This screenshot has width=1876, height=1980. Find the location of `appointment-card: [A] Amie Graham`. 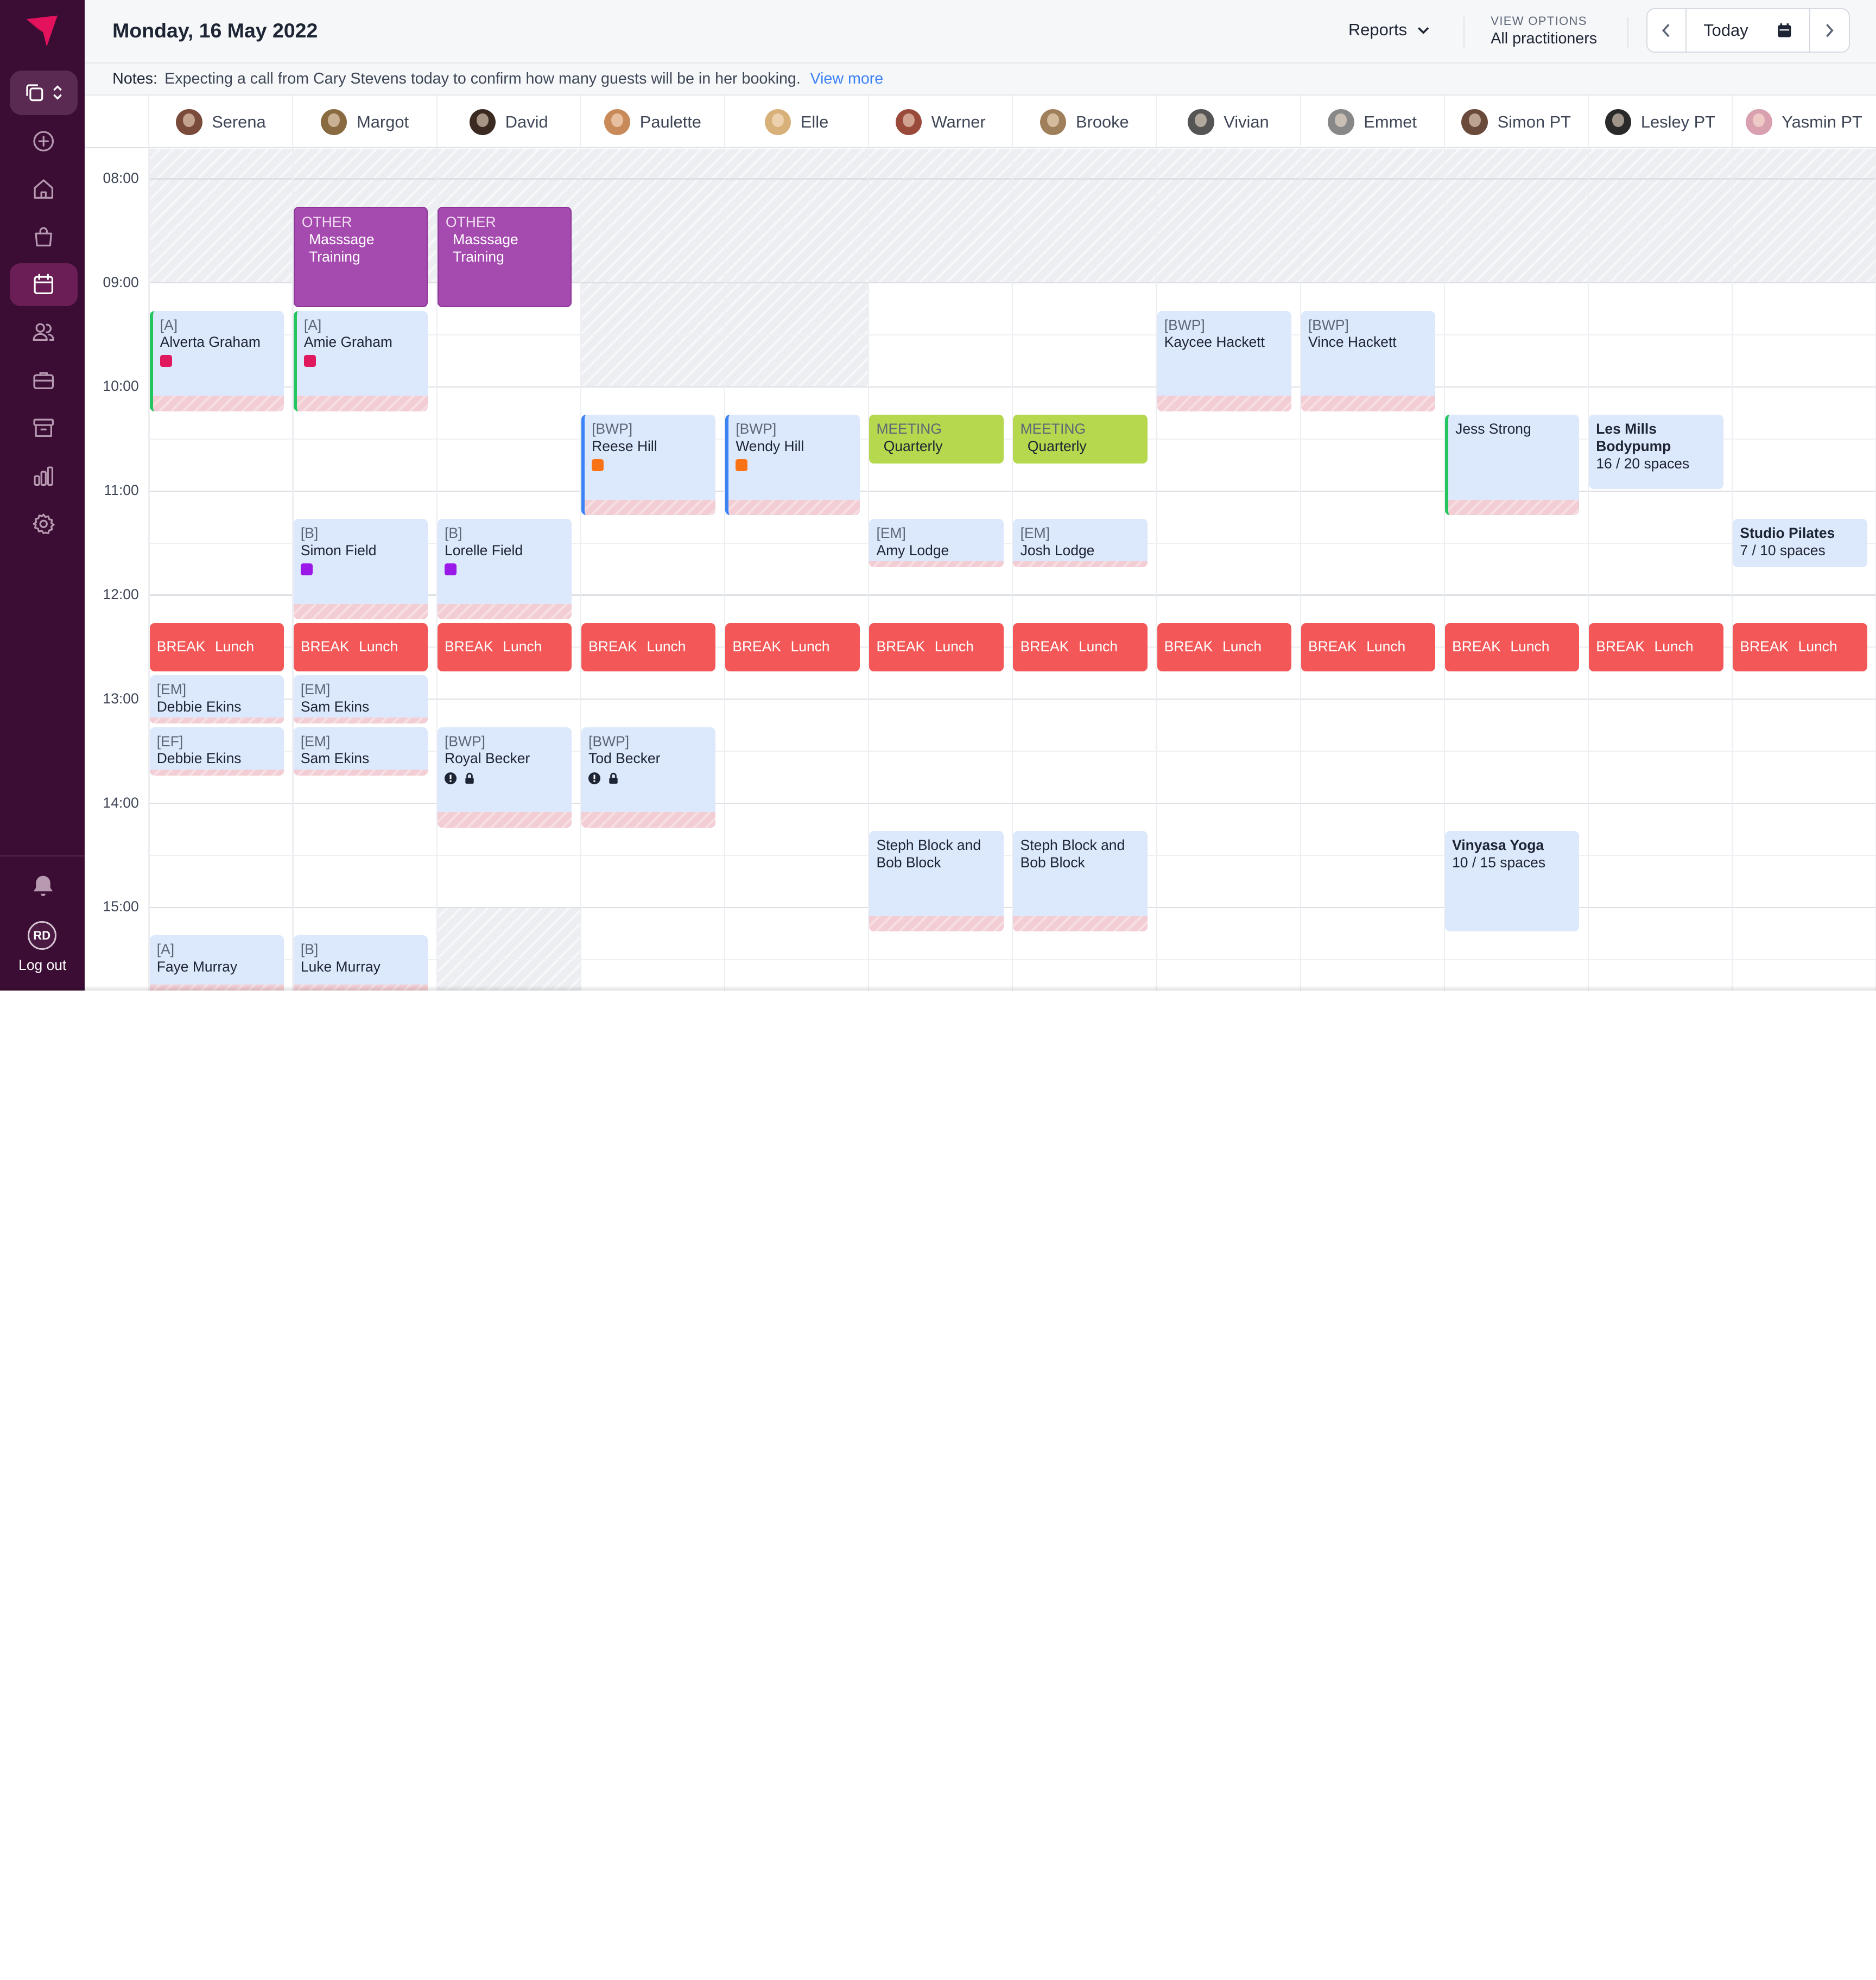

appointment-card: [A] Amie Graham is located at coordinates (360, 360).